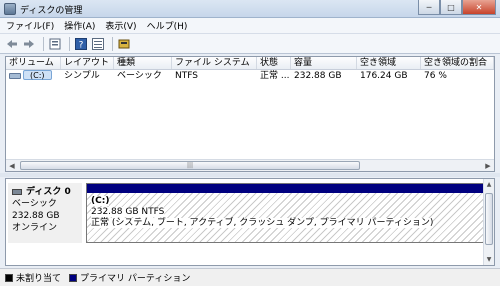 Image resolution: width=500 pixels, height=286 pixels. I want to click on horizontal-scrollbar: ◀ ||| ▶, so click(250, 165).